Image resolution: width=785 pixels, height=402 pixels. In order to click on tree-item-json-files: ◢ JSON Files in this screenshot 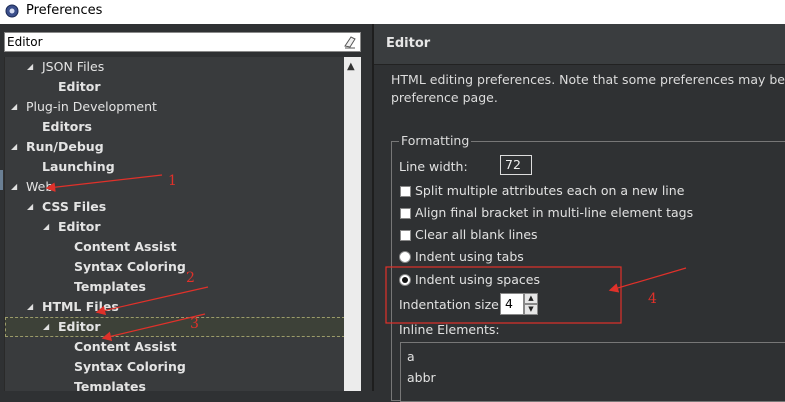, I will do `click(175, 67)`.